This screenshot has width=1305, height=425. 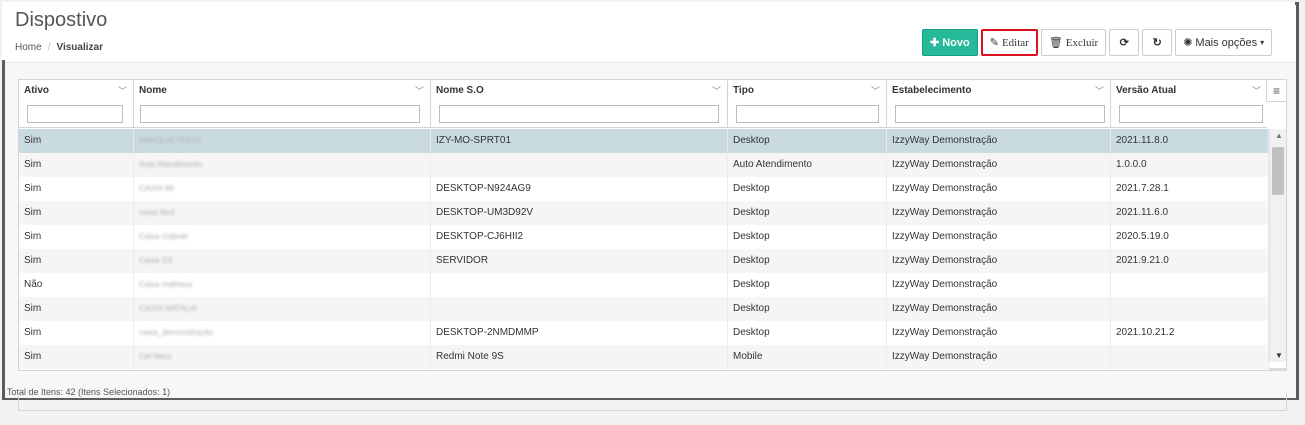 What do you see at coordinates (470, 356) in the screenshot?
I see `cell-text: Redmi Note 9S` at bounding box center [470, 356].